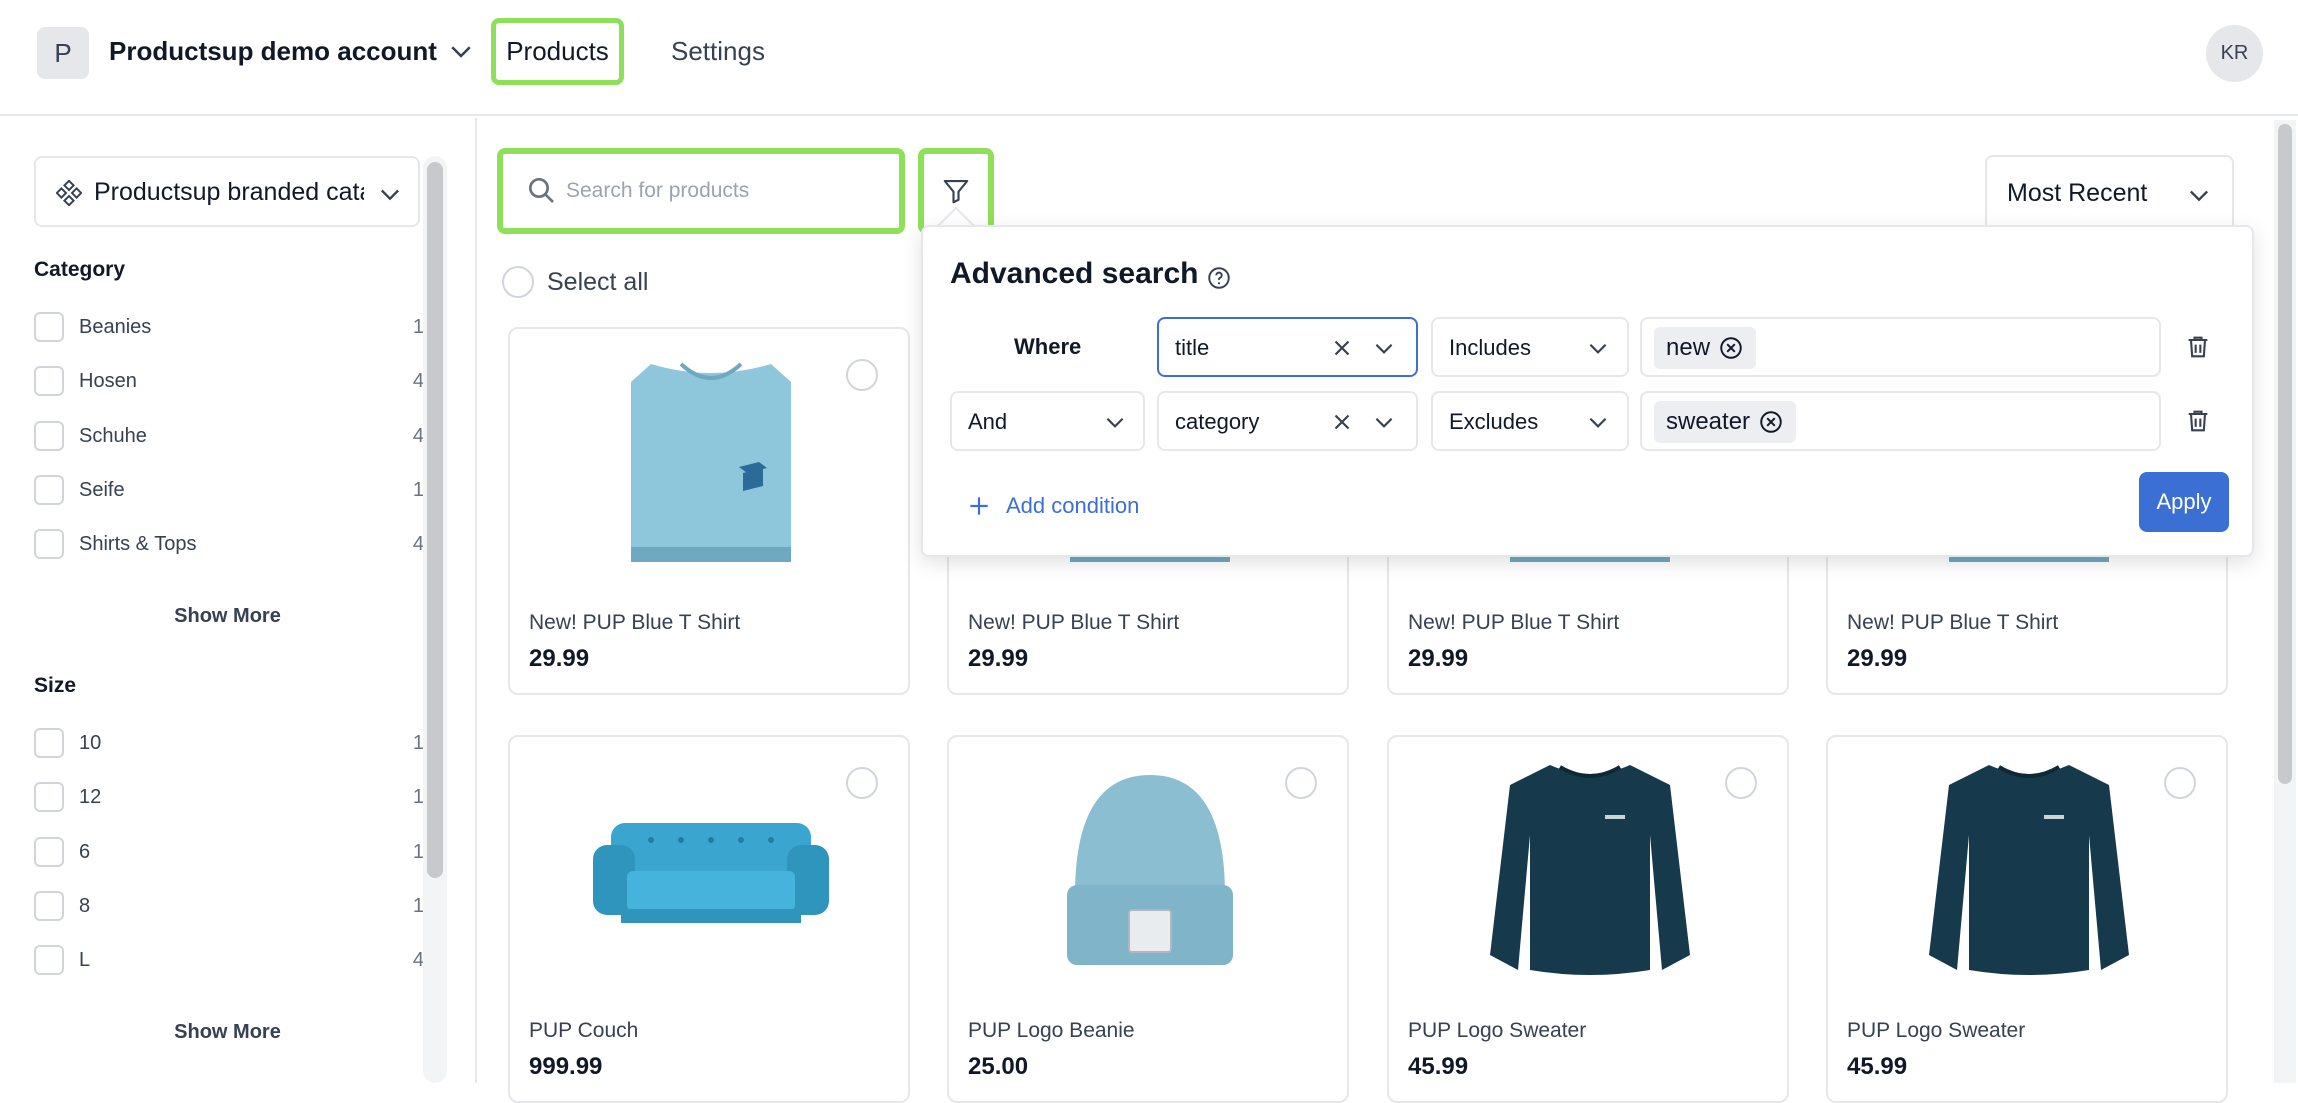  I want to click on filter-icon, so click(956, 191).